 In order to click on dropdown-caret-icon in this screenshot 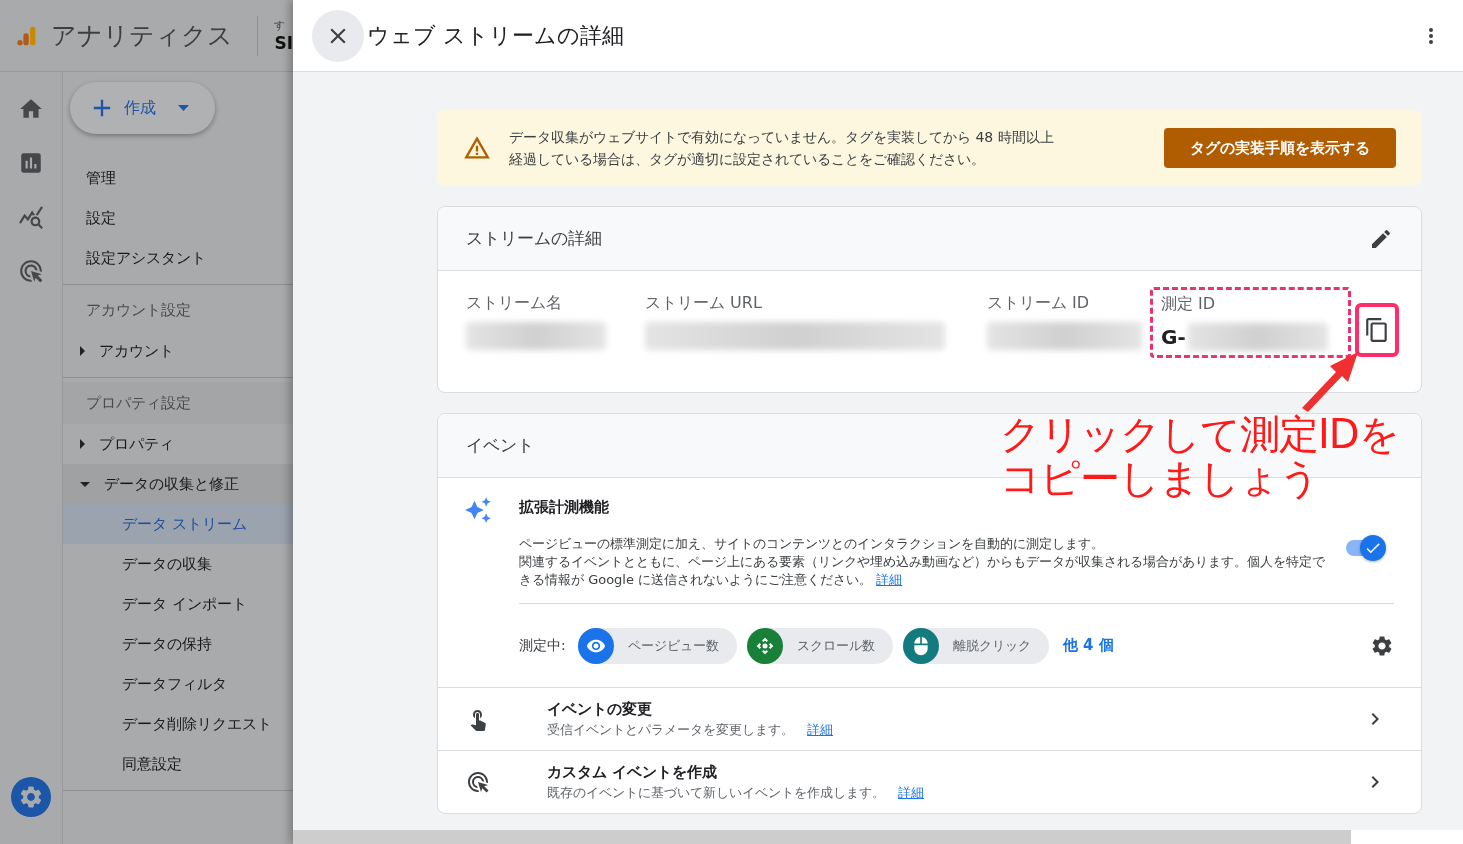, I will do `click(183, 108)`.